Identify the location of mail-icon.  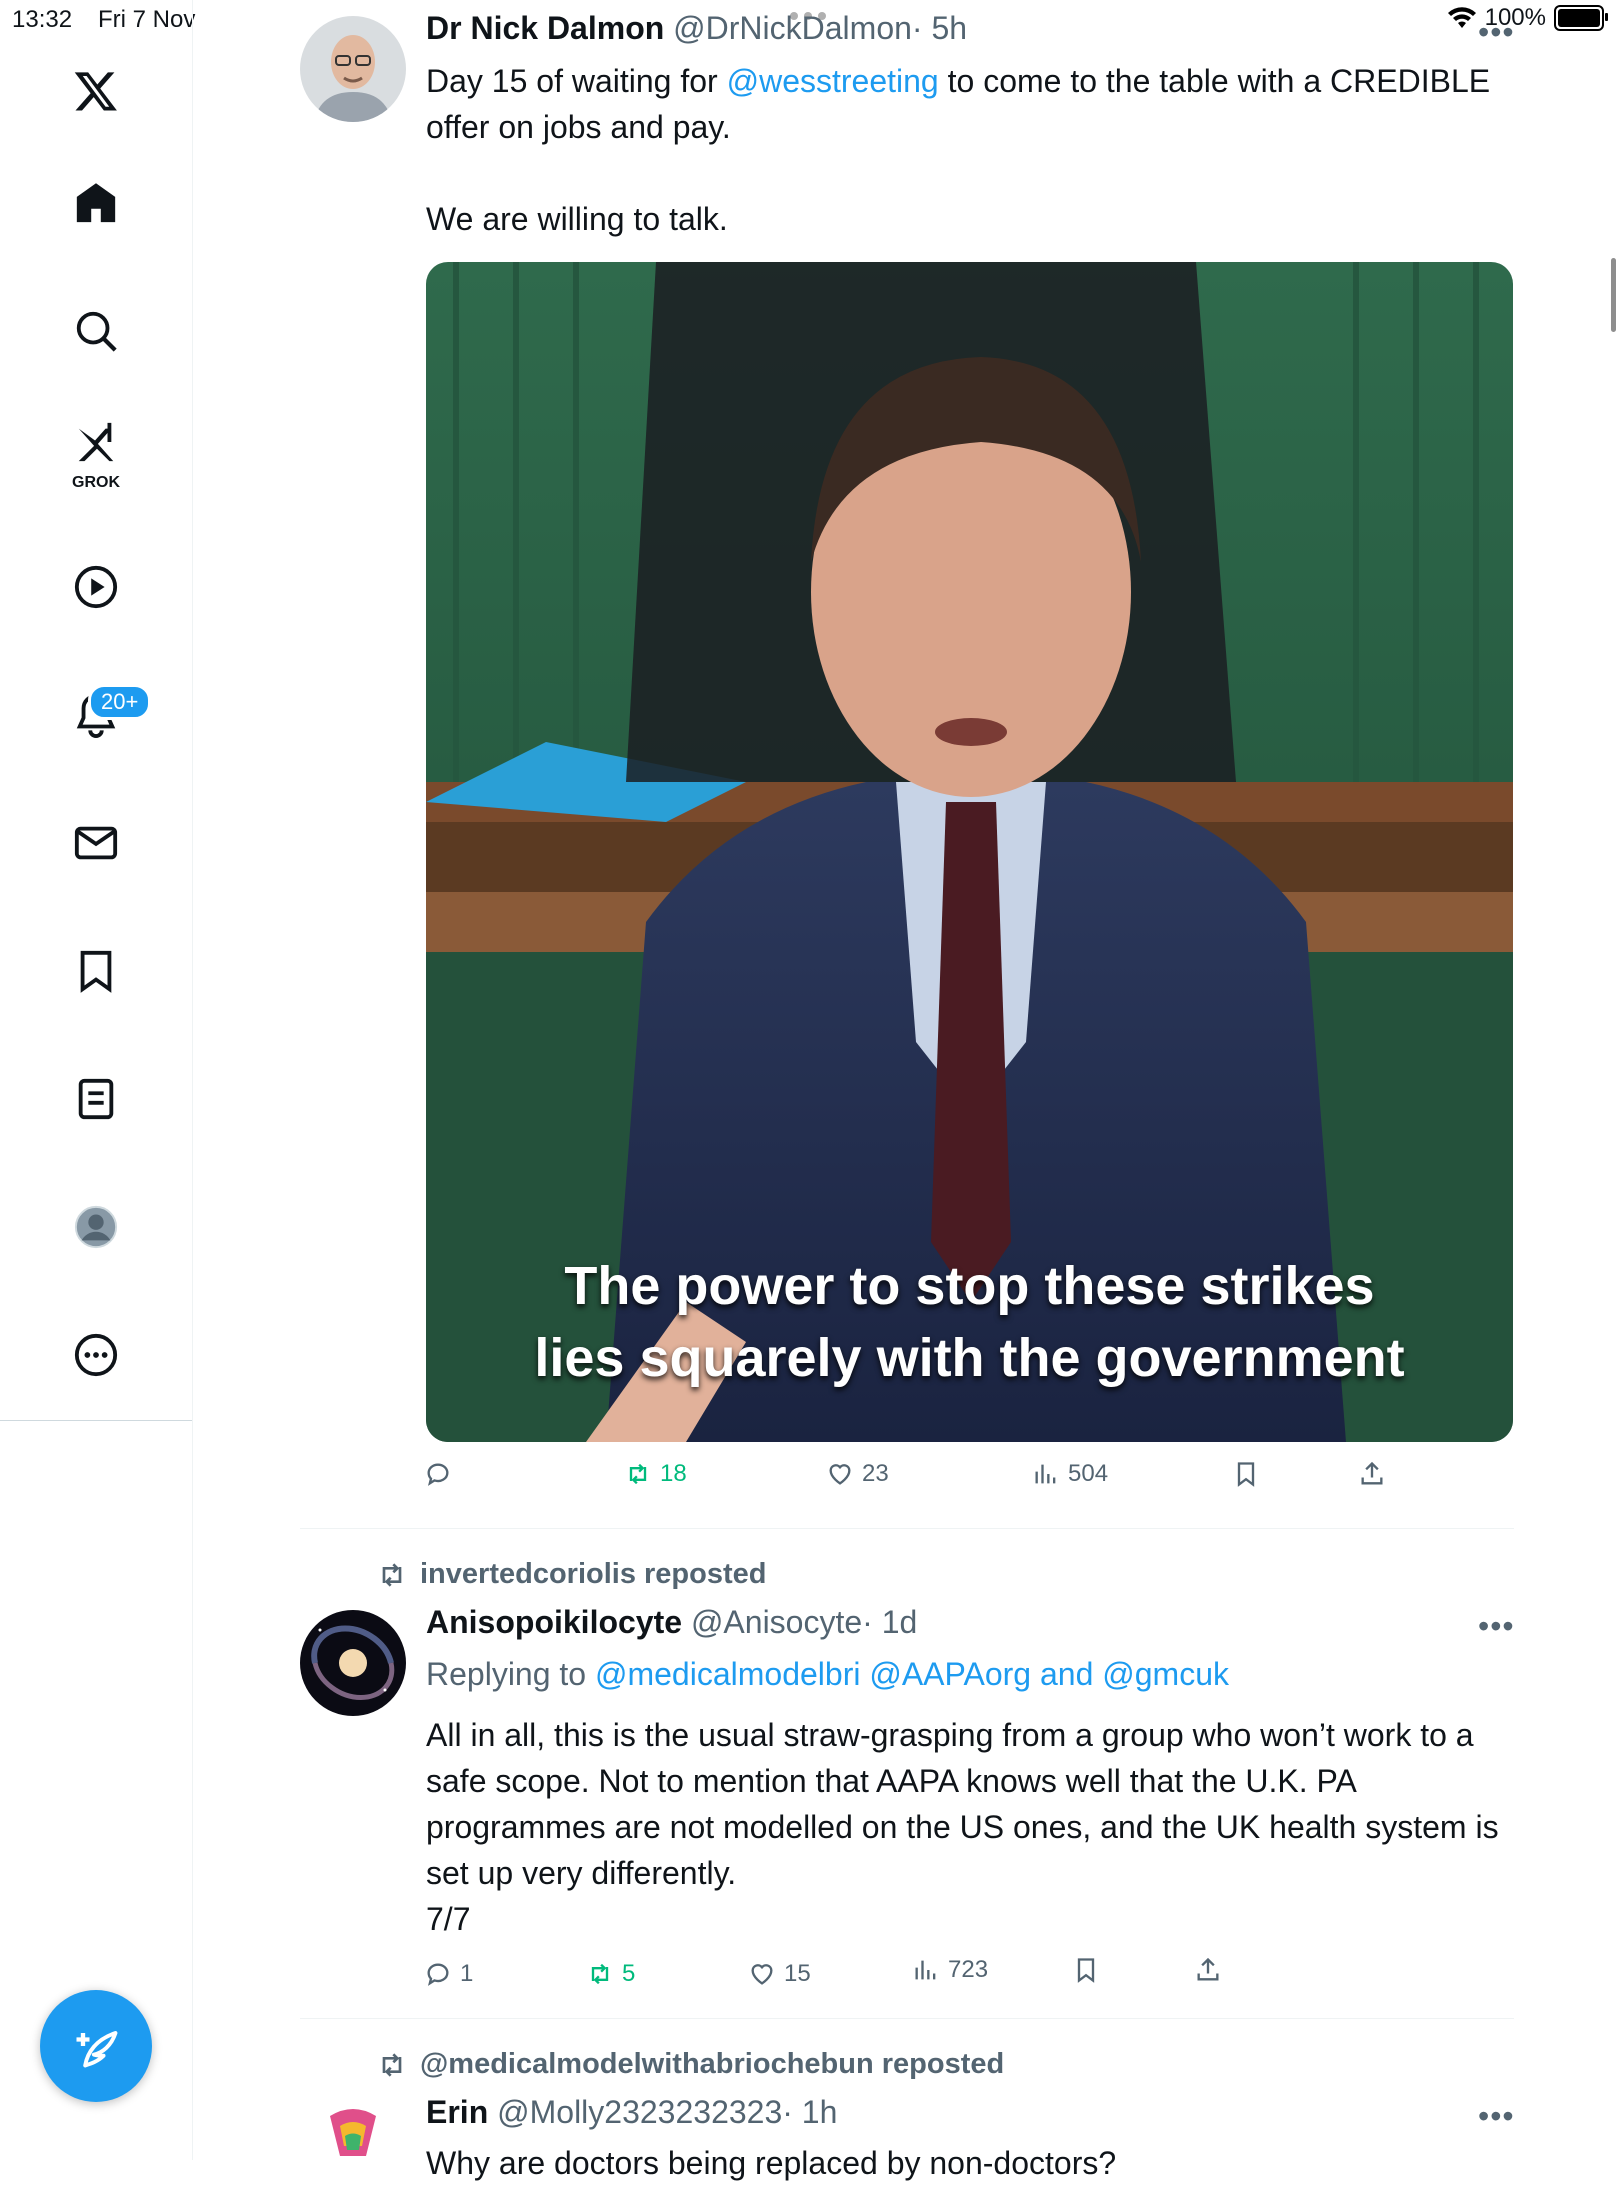
(96, 843).